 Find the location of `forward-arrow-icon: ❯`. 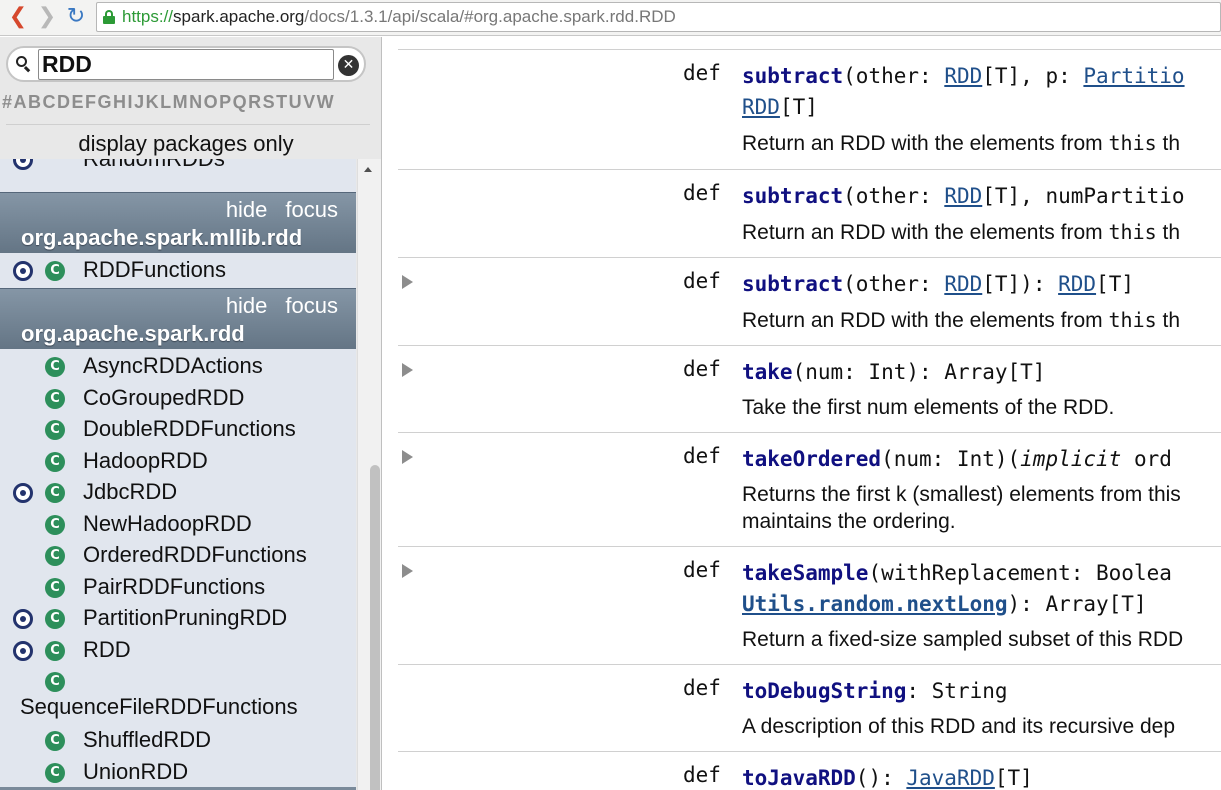

forward-arrow-icon: ❯ is located at coordinates (47, 17).